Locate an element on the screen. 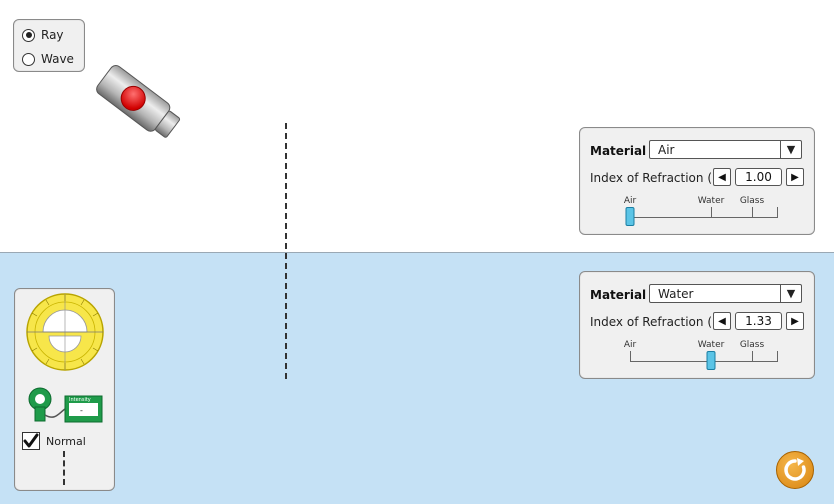 The height and width of the screenshot is (504, 834). top-material-select: Air ▼ is located at coordinates (725, 149).